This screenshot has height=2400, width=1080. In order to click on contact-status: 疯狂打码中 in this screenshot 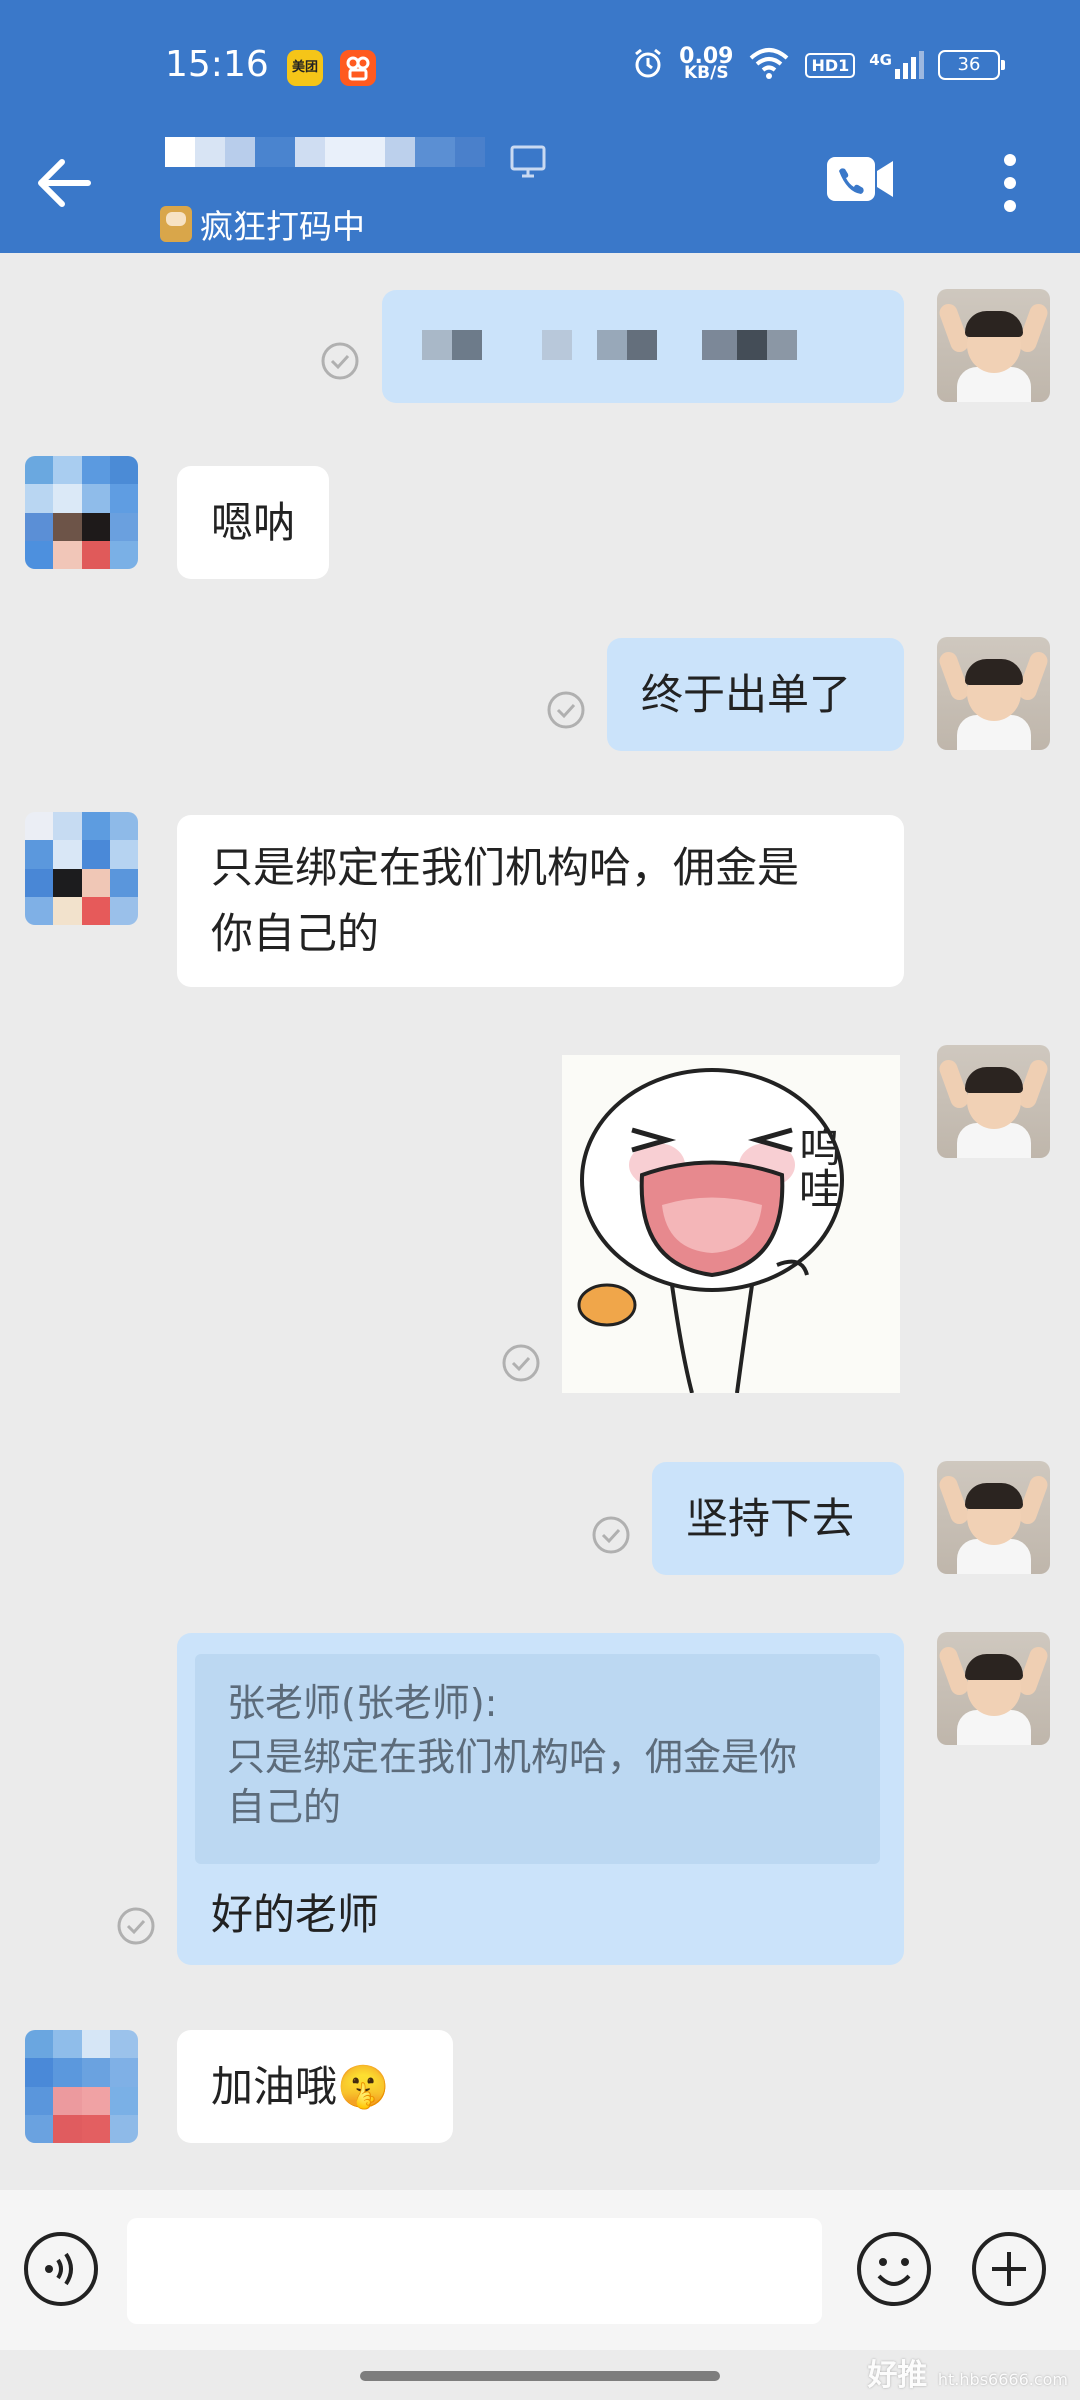, I will do `click(262, 224)`.